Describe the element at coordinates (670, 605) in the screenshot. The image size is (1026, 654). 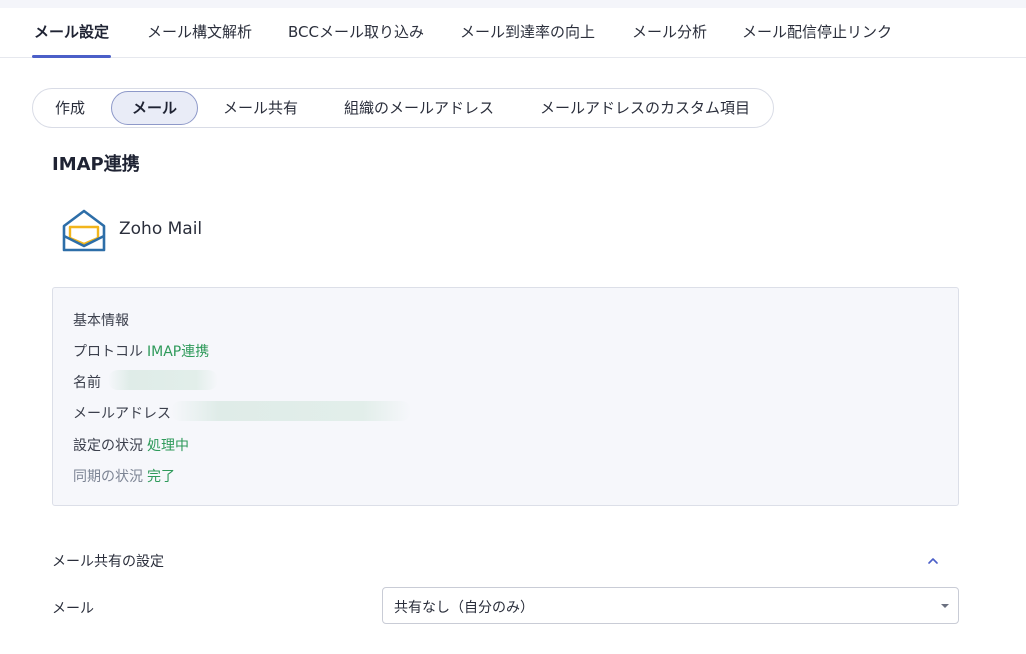
I see `mail-sharing-select: 共有なし（自分のみ）` at that location.